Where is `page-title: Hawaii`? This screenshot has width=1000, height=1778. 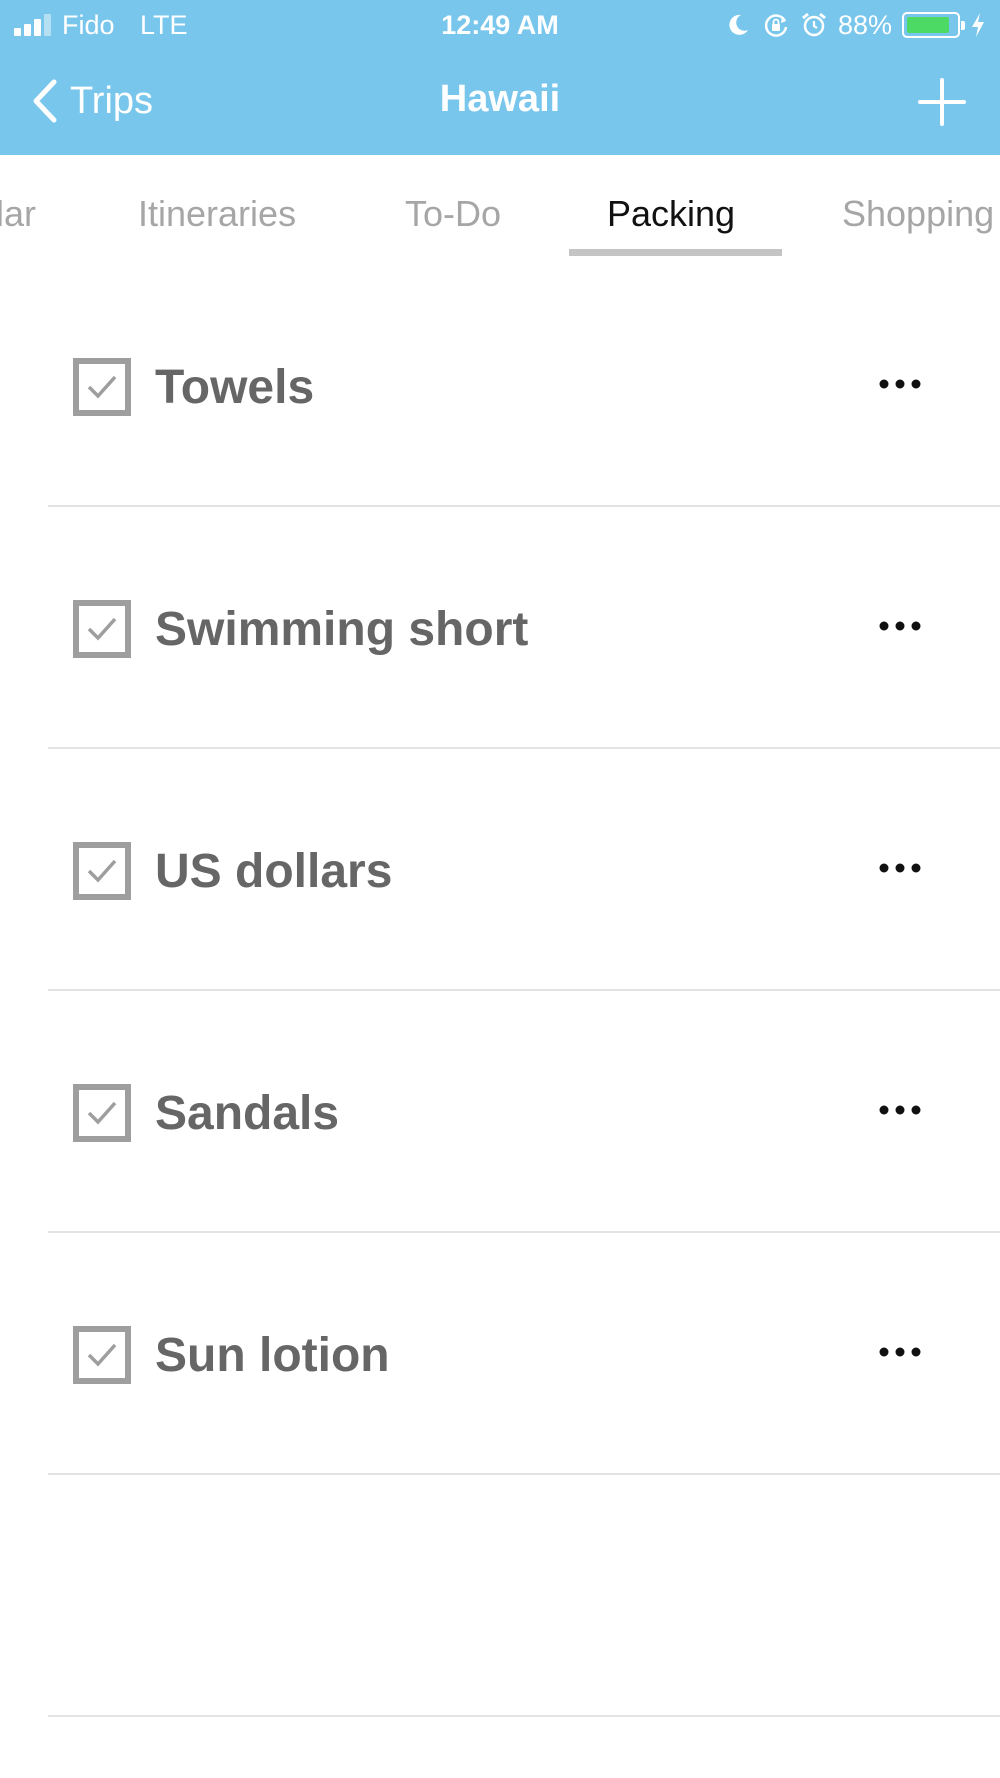
page-title: Hawaii is located at coordinates (500, 99).